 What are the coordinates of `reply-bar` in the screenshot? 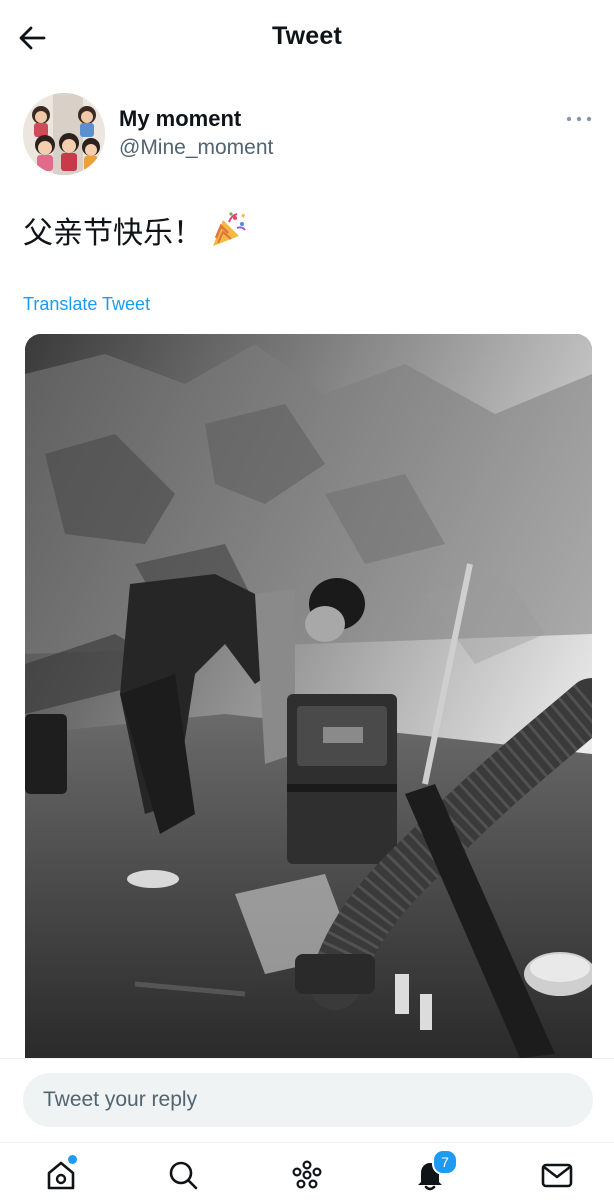 It's located at (307, 1100).